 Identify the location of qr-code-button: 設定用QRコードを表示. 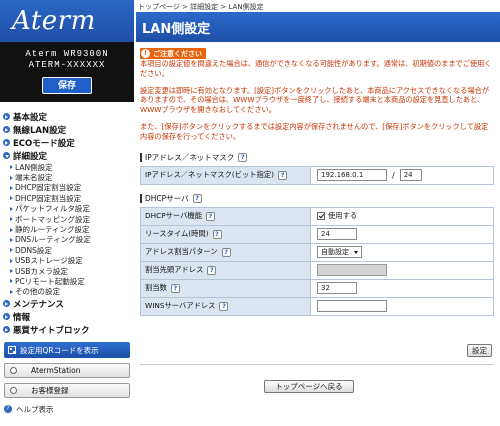
(67, 350).